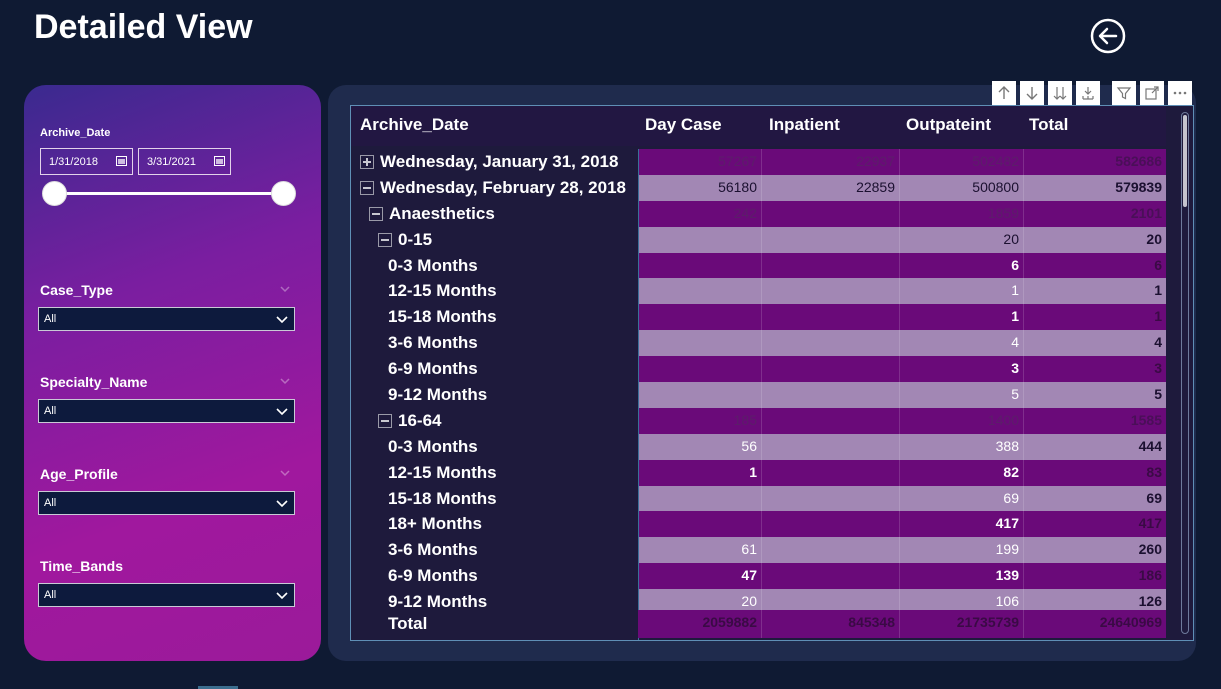 This screenshot has width=1221, height=689. I want to click on table-row: 16-64 185 1400 1585, so click(758, 420).